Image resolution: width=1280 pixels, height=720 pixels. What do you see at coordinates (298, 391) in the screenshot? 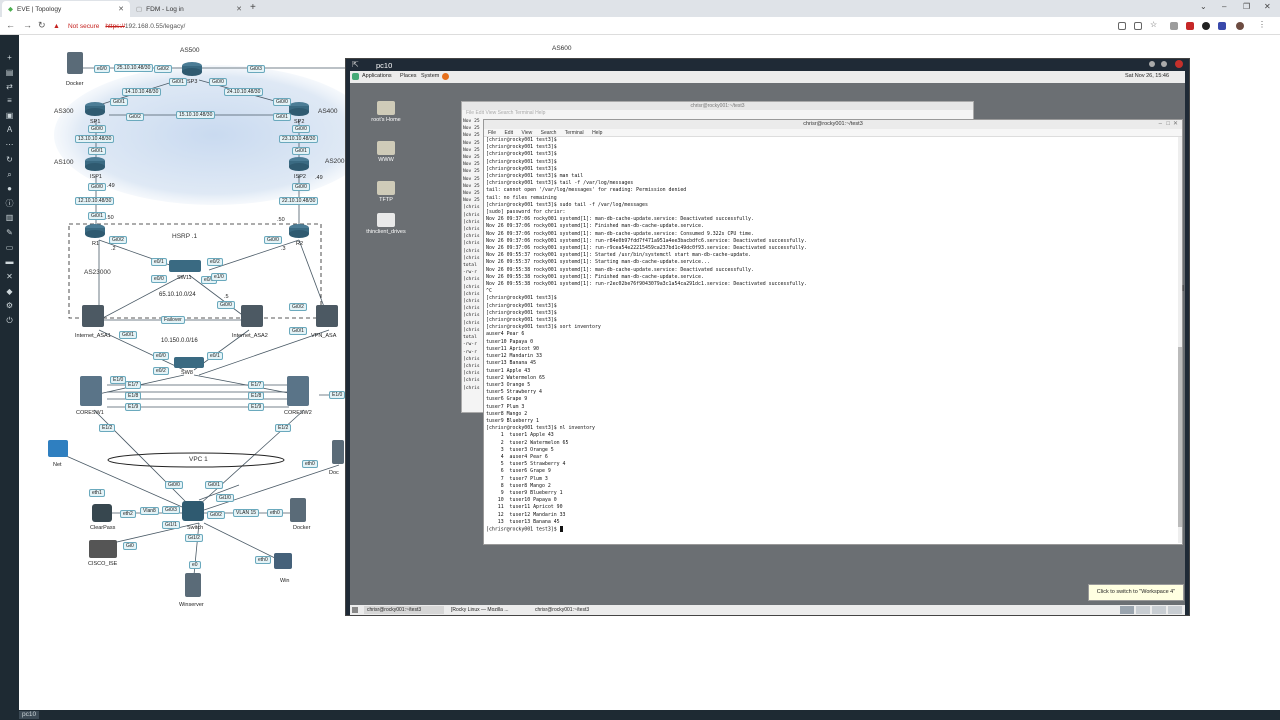
I see `core-switch-2-icon` at bounding box center [298, 391].